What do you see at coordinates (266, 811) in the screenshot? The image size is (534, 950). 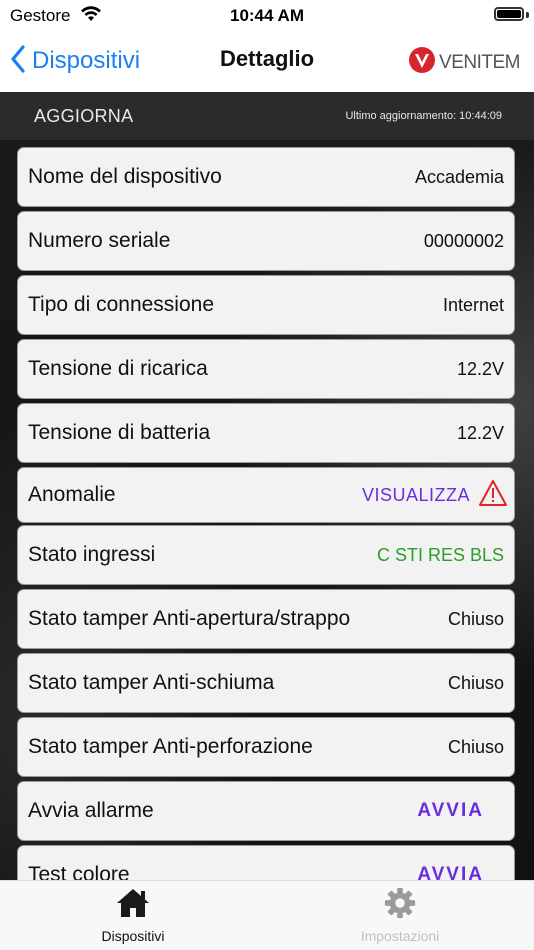 I see `row-start-alarm: Avvia allarme AVVIA` at bounding box center [266, 811].